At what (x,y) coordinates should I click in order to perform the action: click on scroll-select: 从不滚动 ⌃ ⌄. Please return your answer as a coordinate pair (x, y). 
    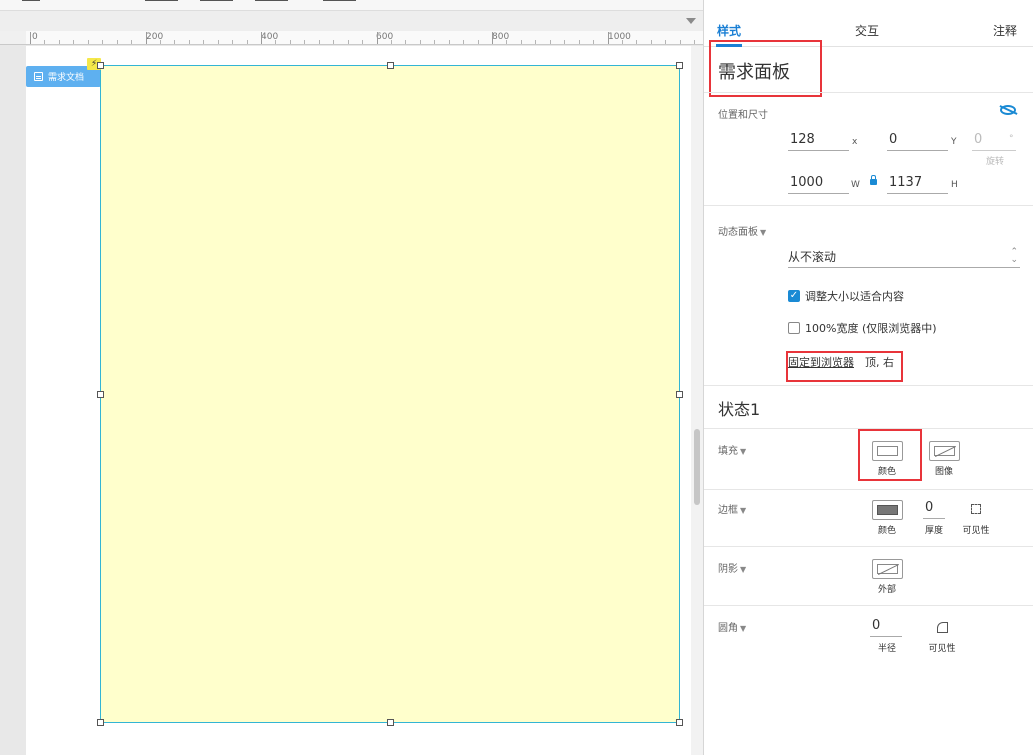
    Looking at the image, I should click on (904, 258).